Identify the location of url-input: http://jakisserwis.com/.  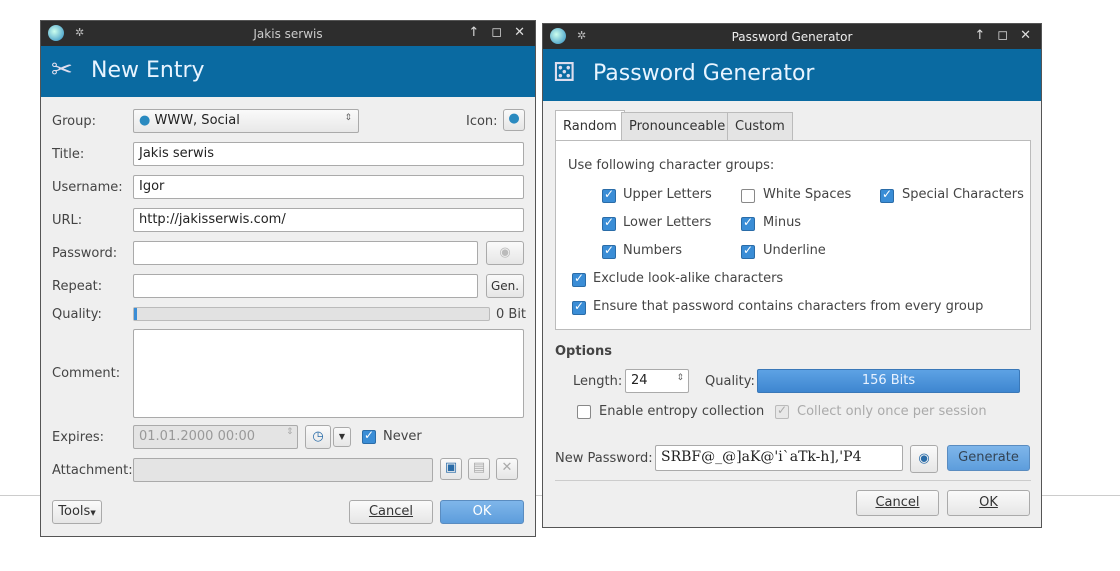
(328, 220).